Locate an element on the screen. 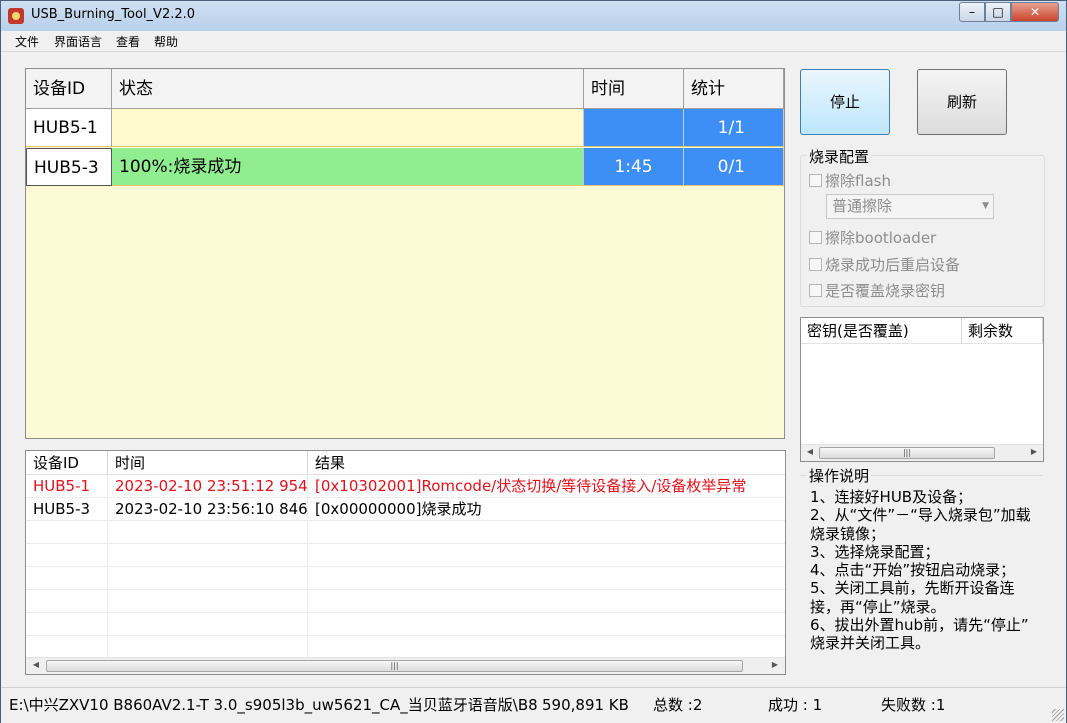 This screenshot has height=723, width=1067. status-success: 成功 : 1 is located at coordinates (795, 705).